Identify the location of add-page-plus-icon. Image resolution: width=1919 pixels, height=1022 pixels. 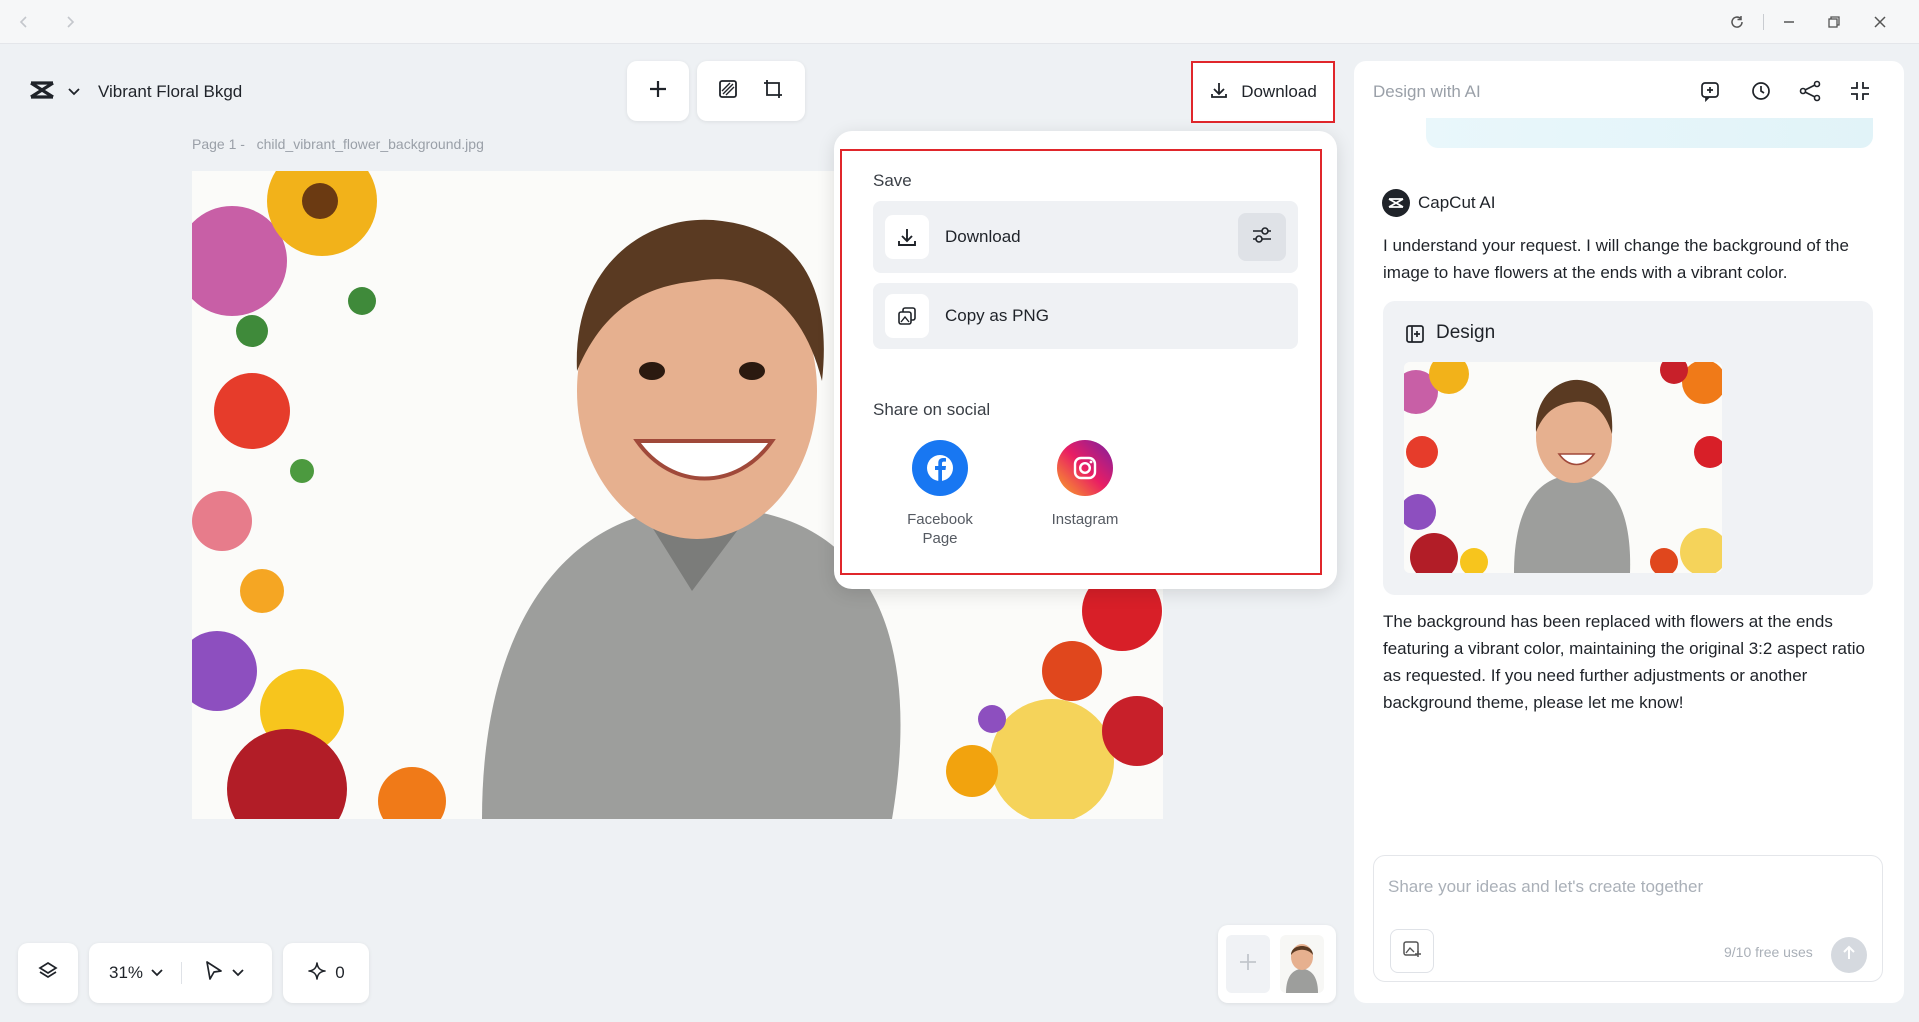
(1248, 964).